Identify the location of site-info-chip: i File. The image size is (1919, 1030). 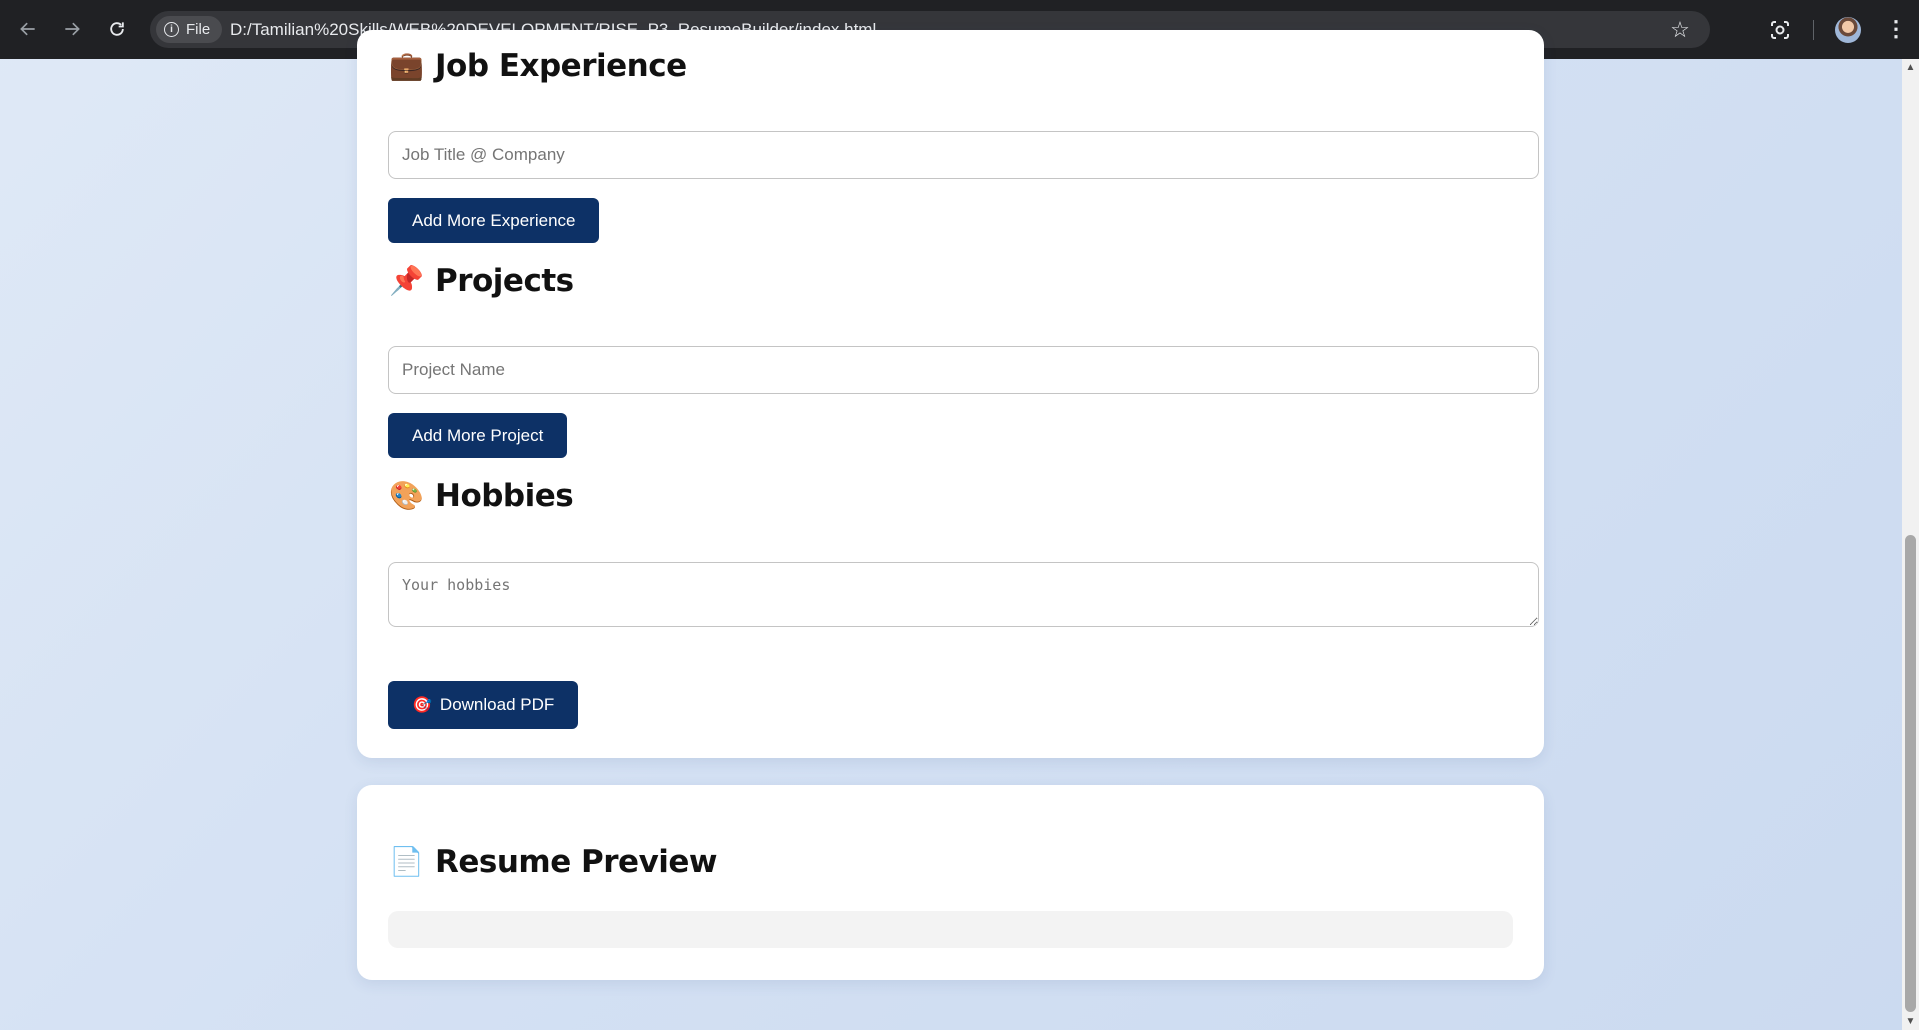
(189, 29).